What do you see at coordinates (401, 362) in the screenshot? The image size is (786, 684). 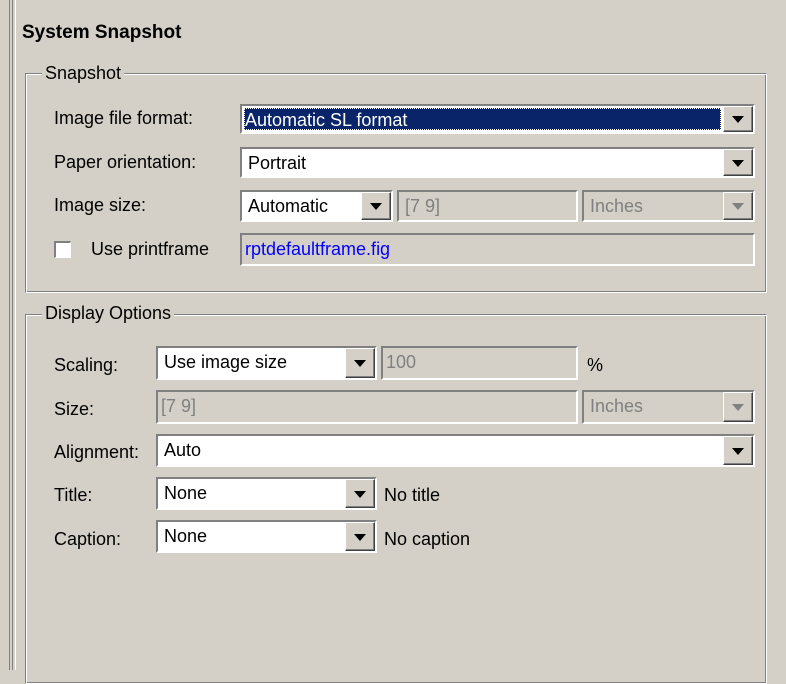 I see `scaling-value: 100` at bounding box center [401, 362].